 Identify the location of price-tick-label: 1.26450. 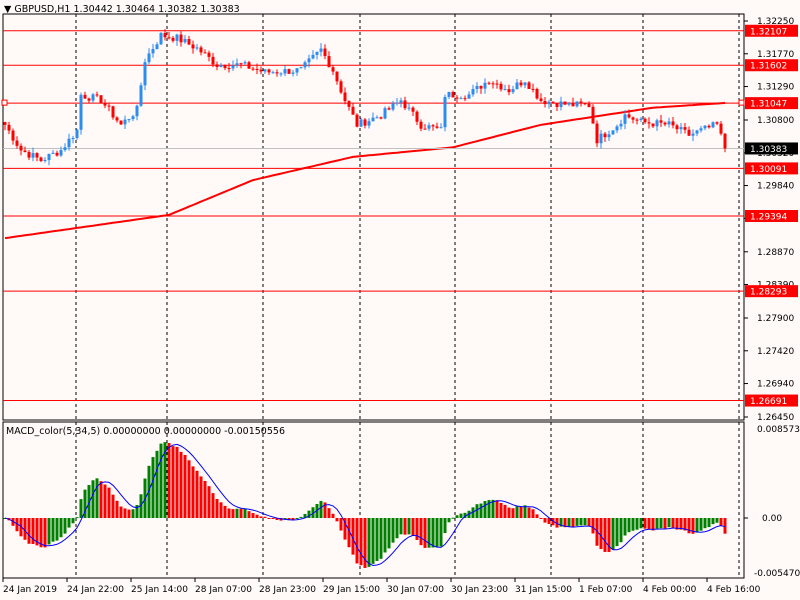
(775, 418).